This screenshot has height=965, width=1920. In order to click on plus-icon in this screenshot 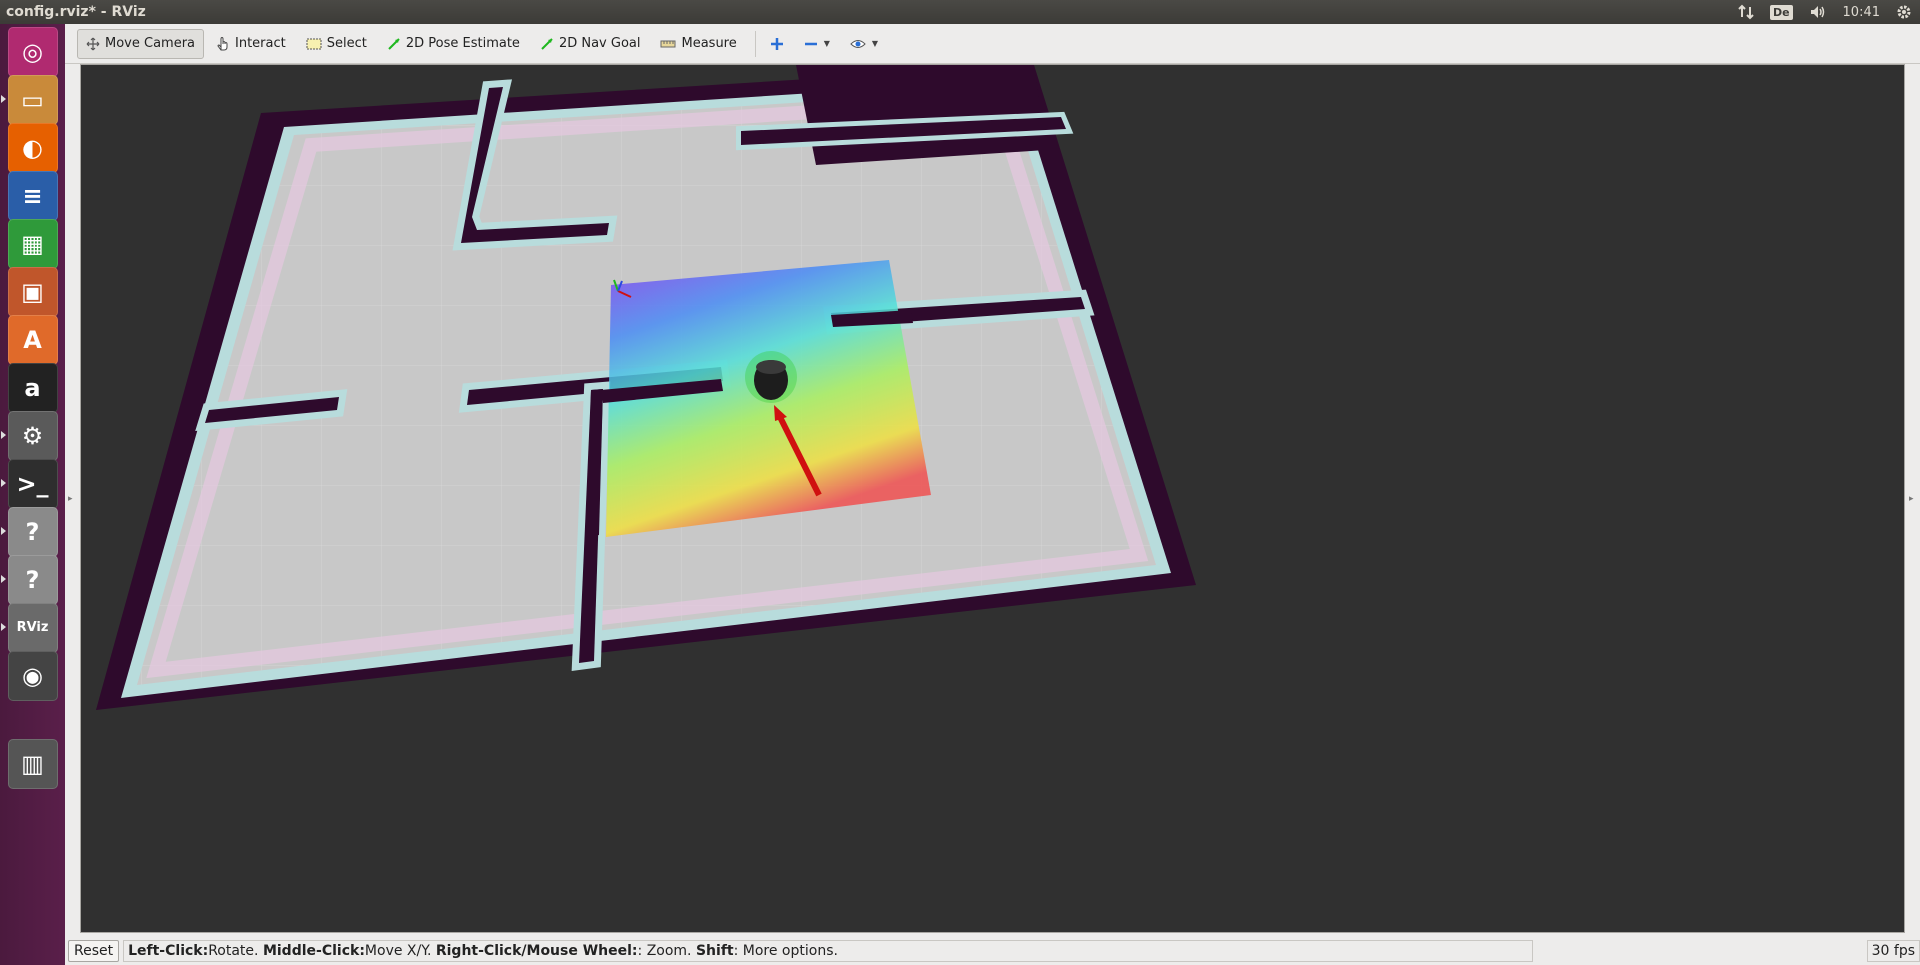, I will do `click(776, 43)`.